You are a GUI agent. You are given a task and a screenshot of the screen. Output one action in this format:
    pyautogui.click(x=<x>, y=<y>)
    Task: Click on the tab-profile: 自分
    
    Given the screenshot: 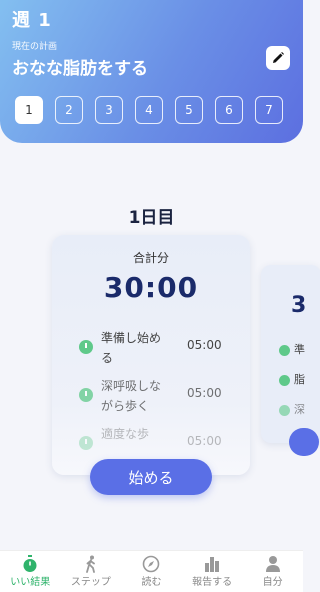 What is the action you would take?
    pyautogui.click(x=273, y=571)
    